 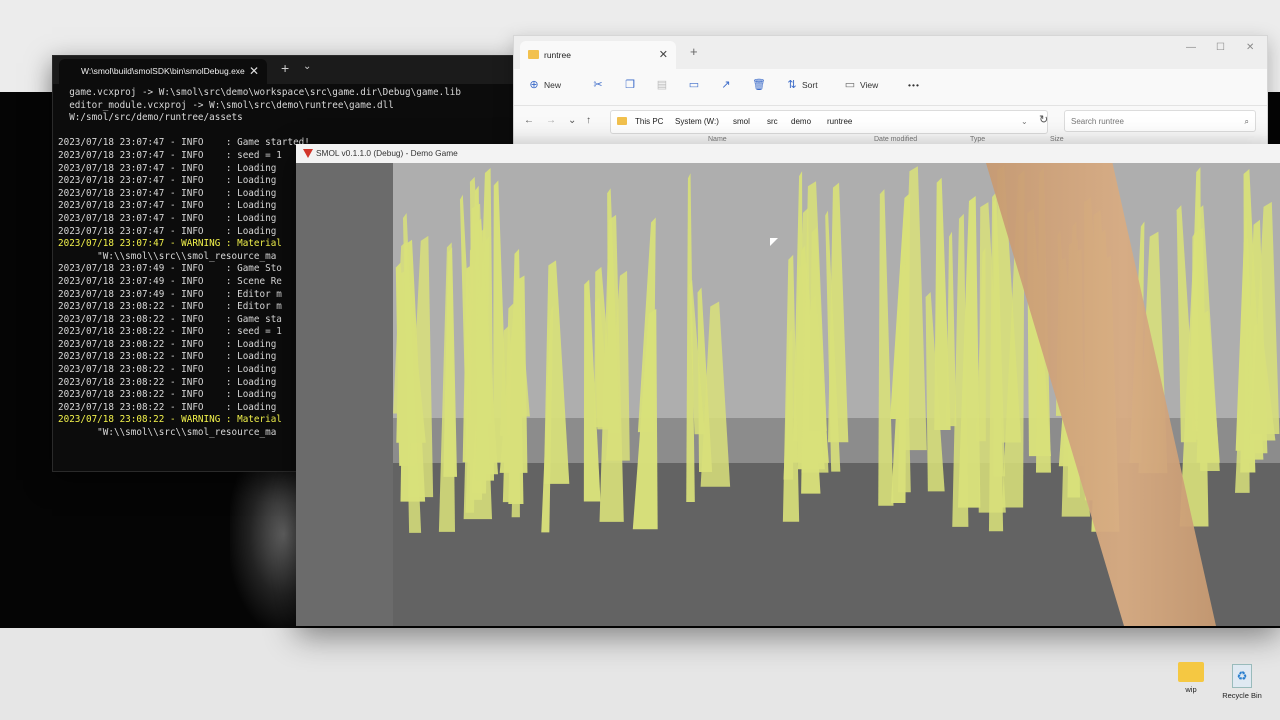 I want to click on column-header-size: Size, so click(x=1057, y=139).